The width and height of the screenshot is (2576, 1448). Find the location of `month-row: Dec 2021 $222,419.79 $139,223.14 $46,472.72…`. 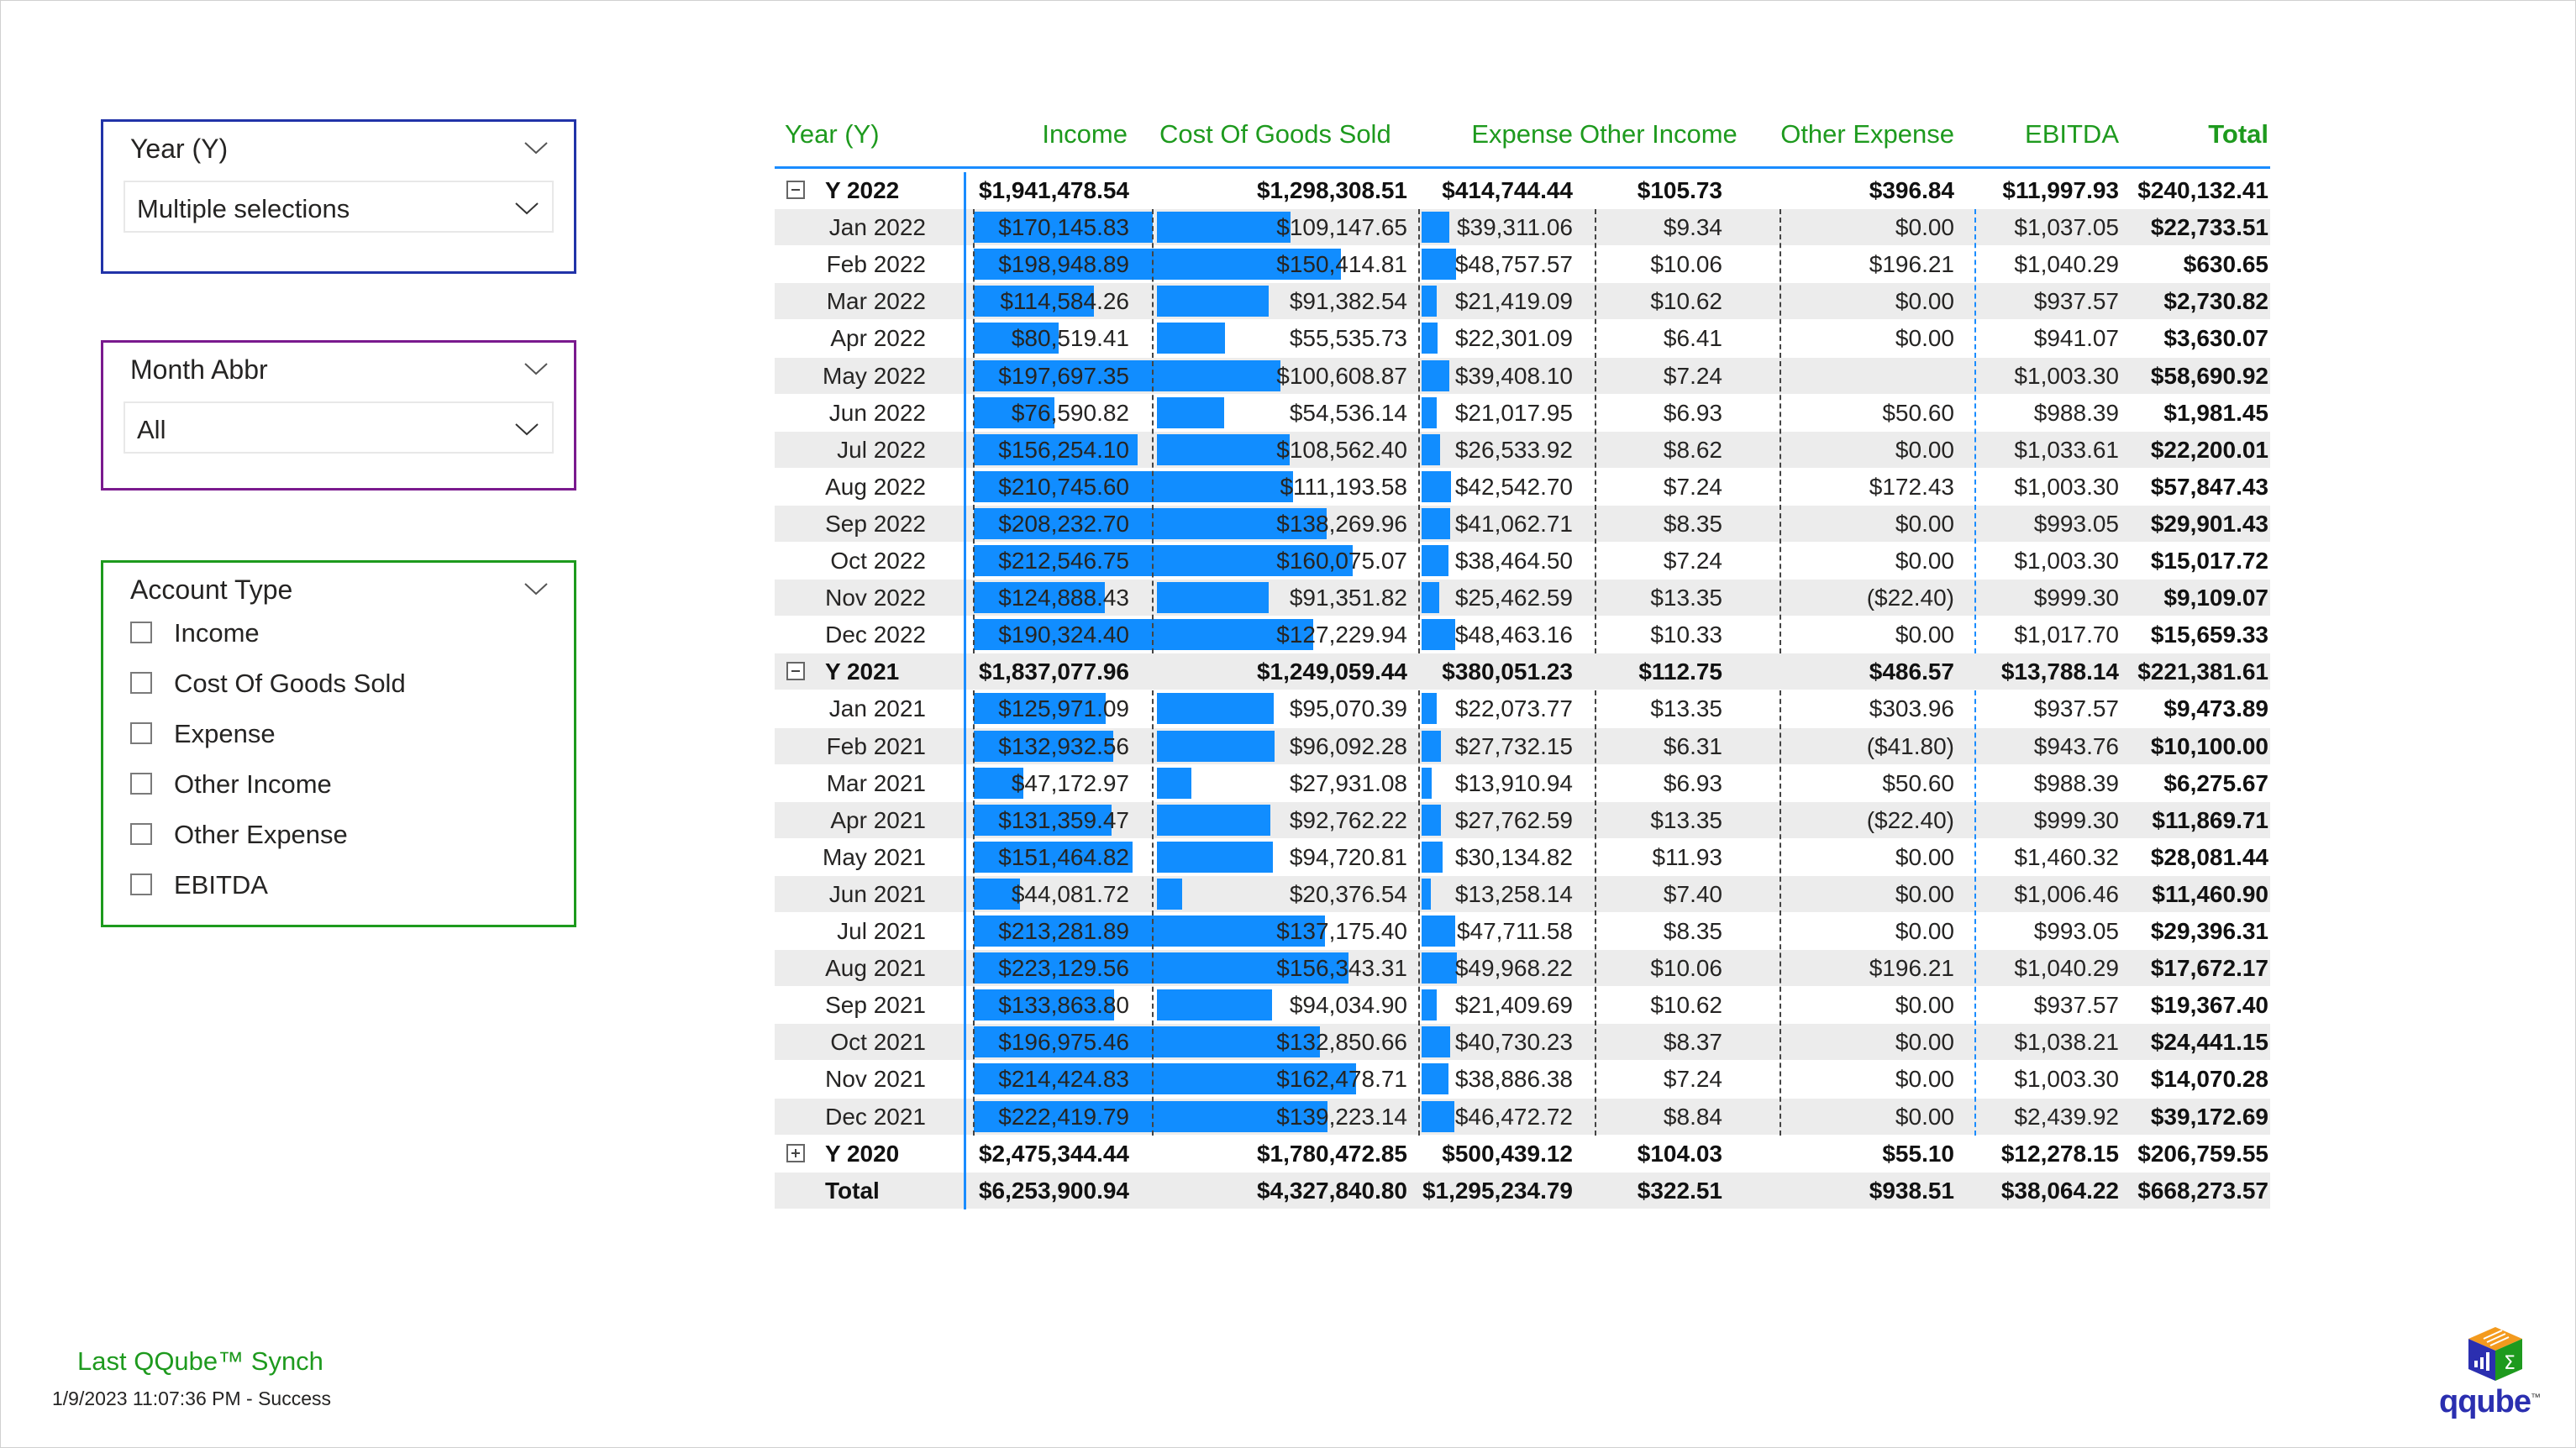

month-row: Dec 2021 $222,419.79 $139,223.14 $46,472.72… is located at coordinates (1522, 1116).